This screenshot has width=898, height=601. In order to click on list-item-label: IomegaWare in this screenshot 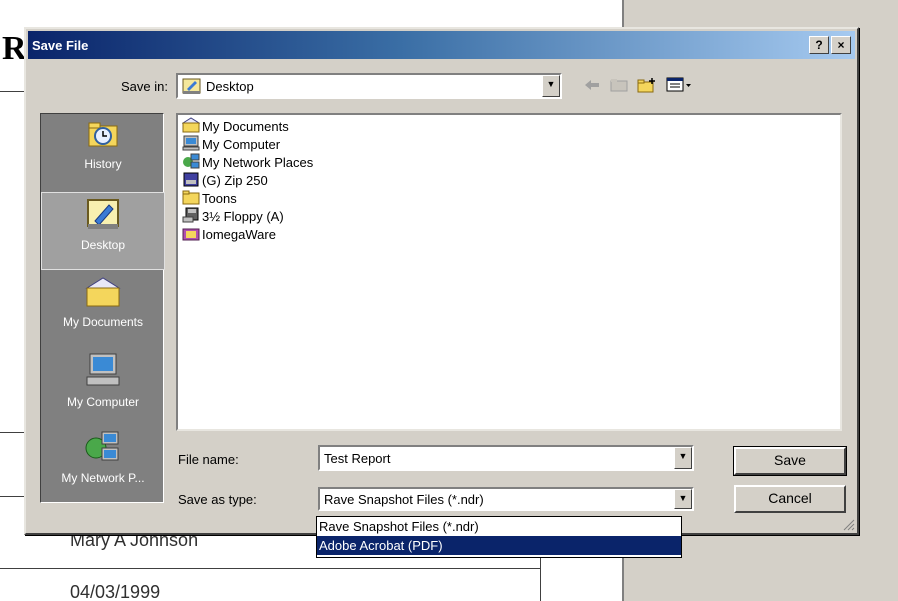, I will do `click(239, 234)`.